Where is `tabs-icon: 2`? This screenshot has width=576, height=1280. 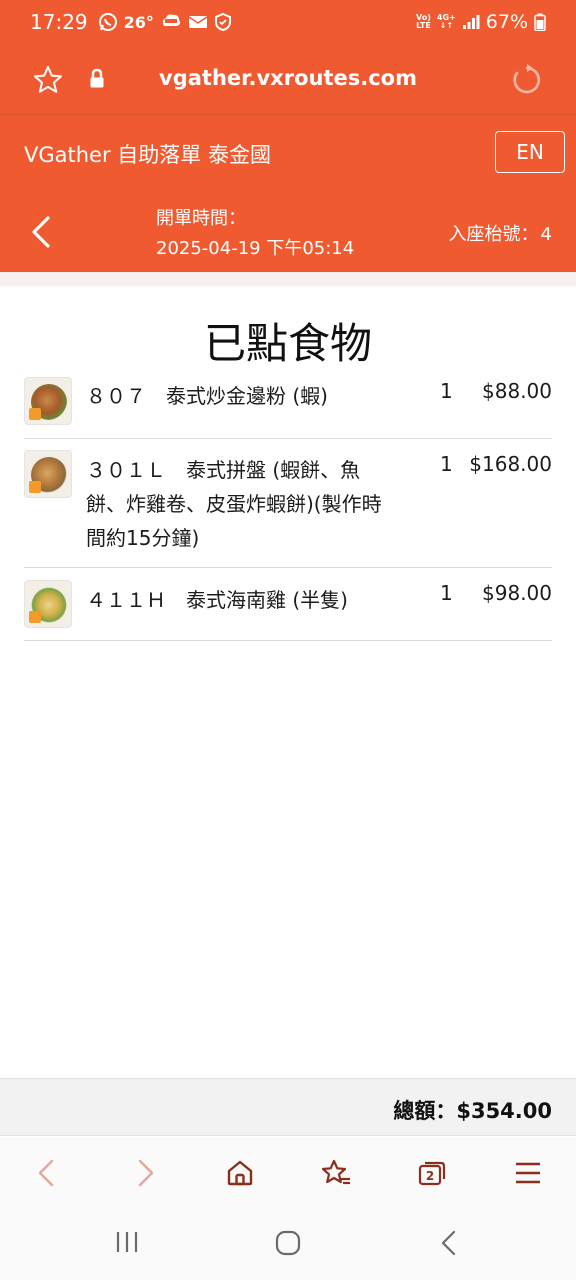 tabs-icon: 2 is located at coordinates (432, 1173).